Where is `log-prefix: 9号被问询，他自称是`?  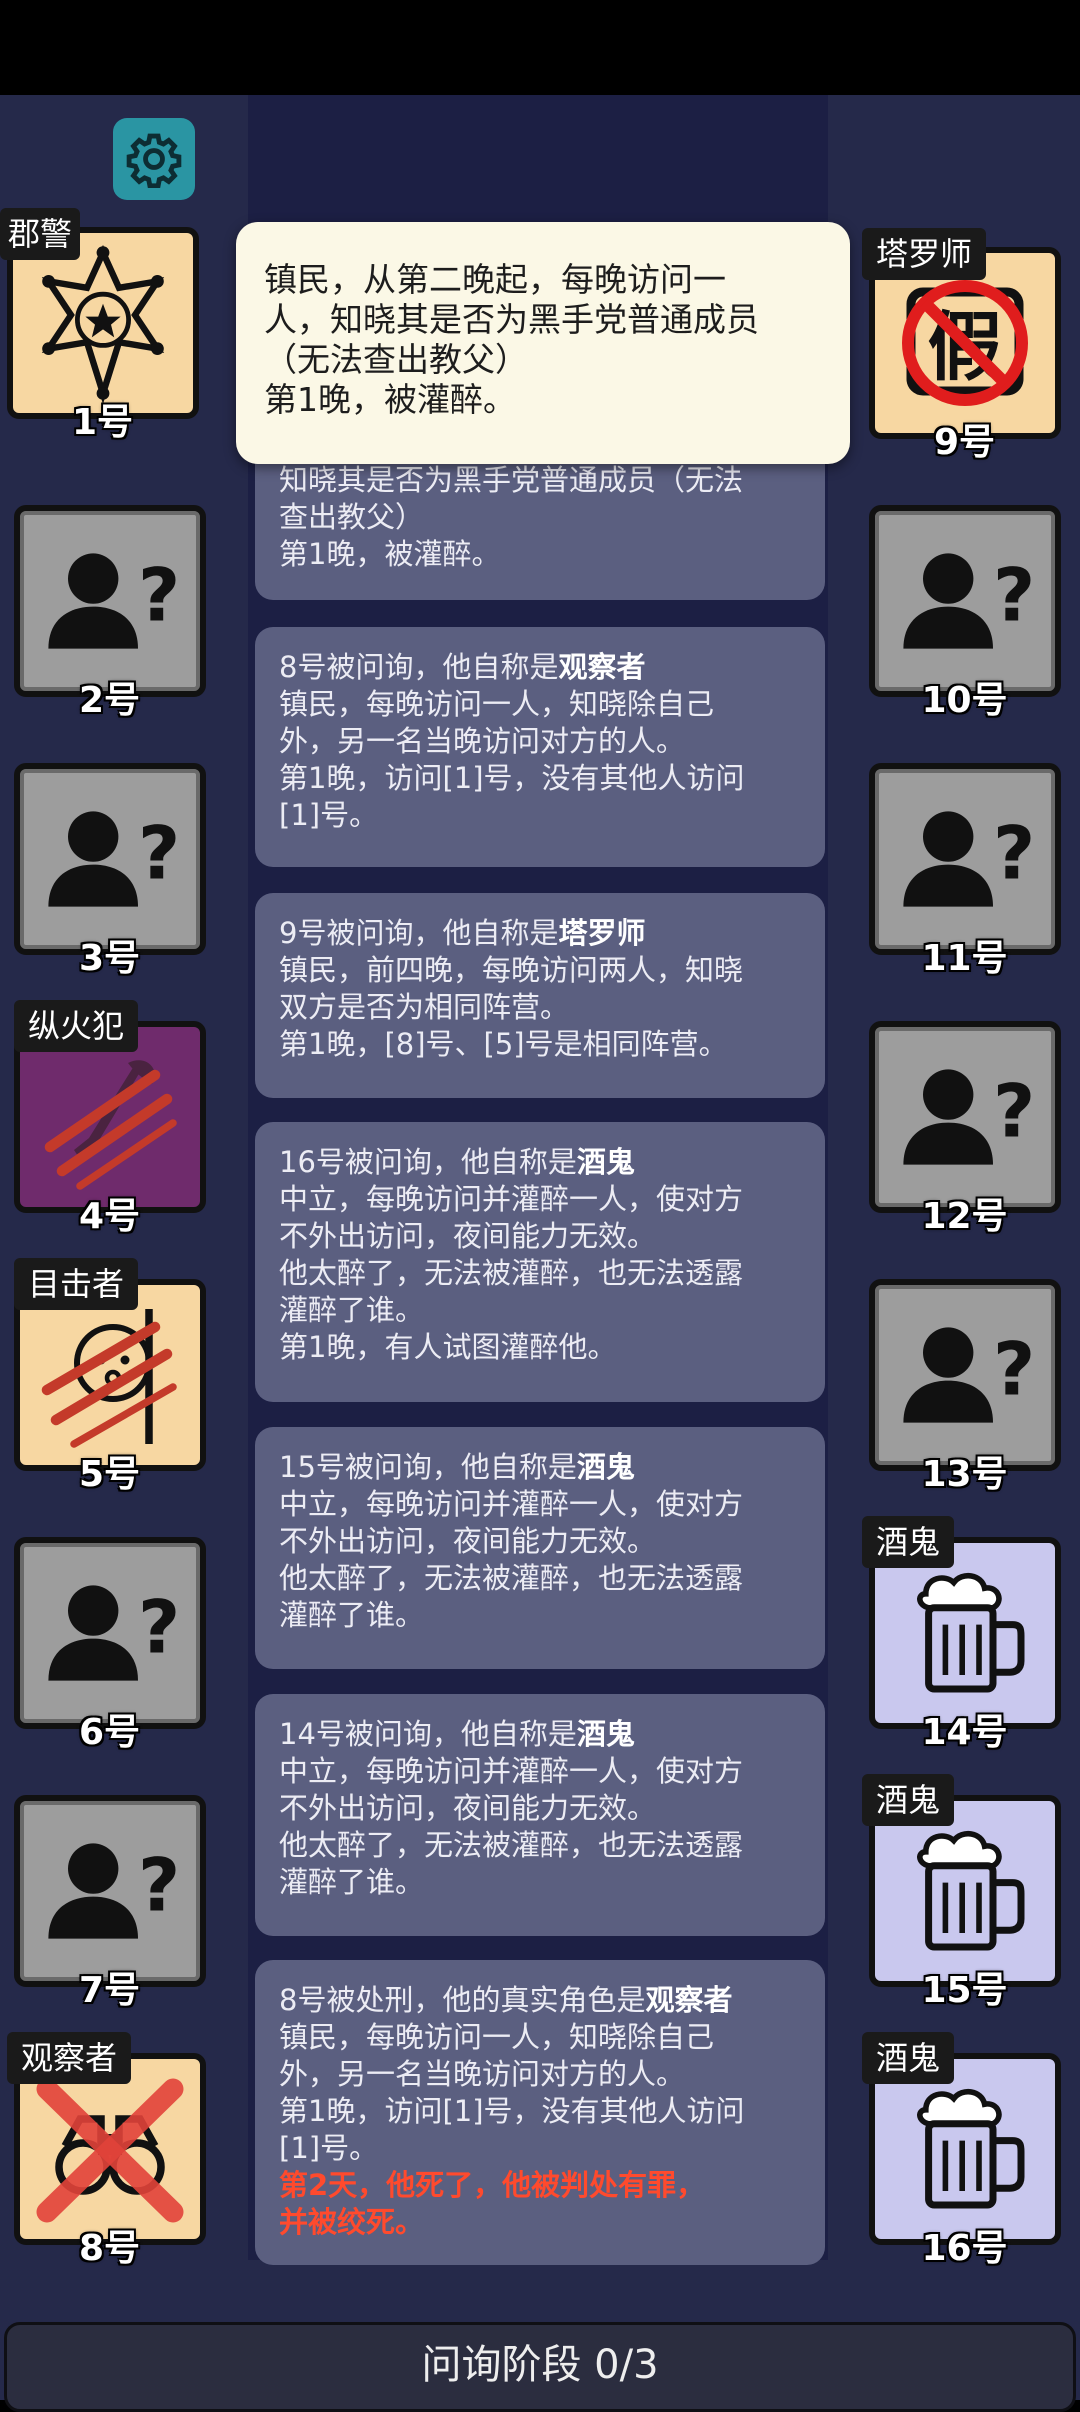 log-prefix: 9号被问询，他自称是 is located at coordinates (419, 933).